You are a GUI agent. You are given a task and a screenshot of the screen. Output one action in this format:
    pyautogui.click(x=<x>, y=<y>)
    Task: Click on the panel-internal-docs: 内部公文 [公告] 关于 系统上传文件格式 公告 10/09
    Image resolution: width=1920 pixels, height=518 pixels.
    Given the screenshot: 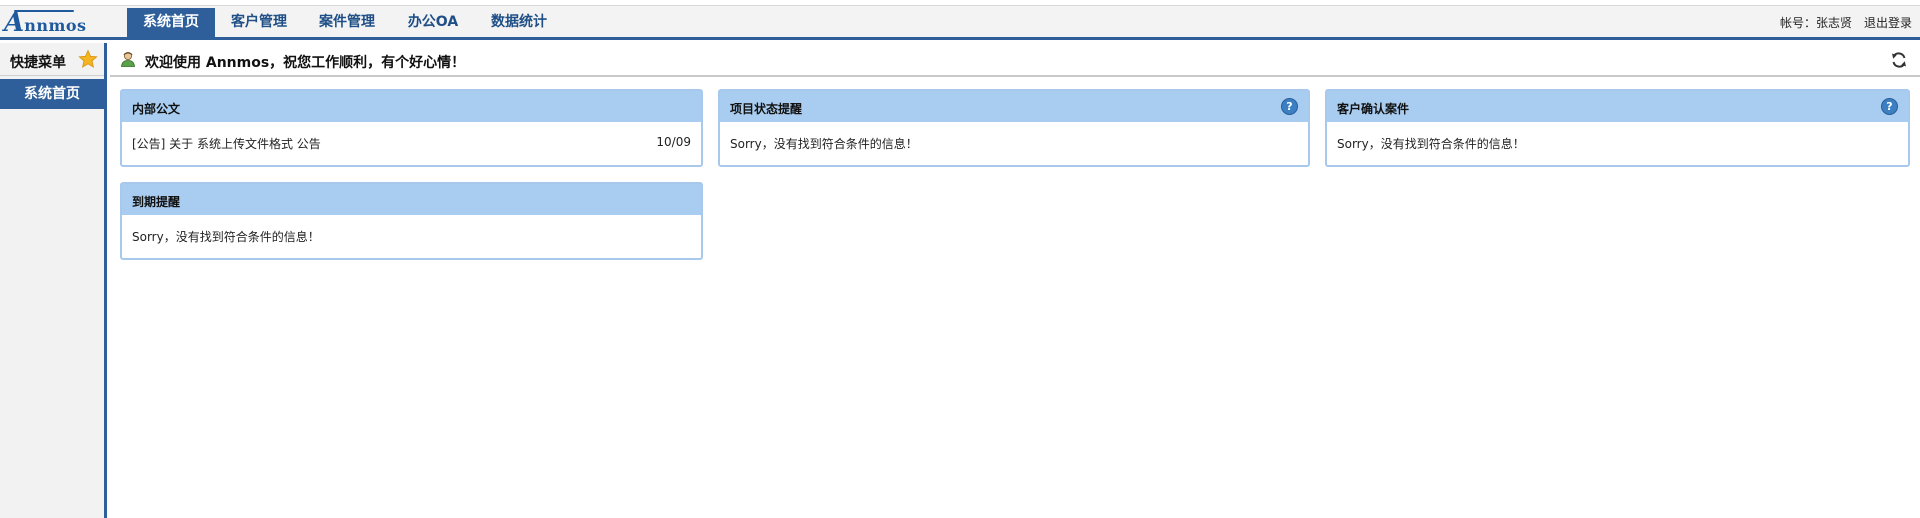 What is the action you would take?
    pyautogui.click(x=411, y=128)
    